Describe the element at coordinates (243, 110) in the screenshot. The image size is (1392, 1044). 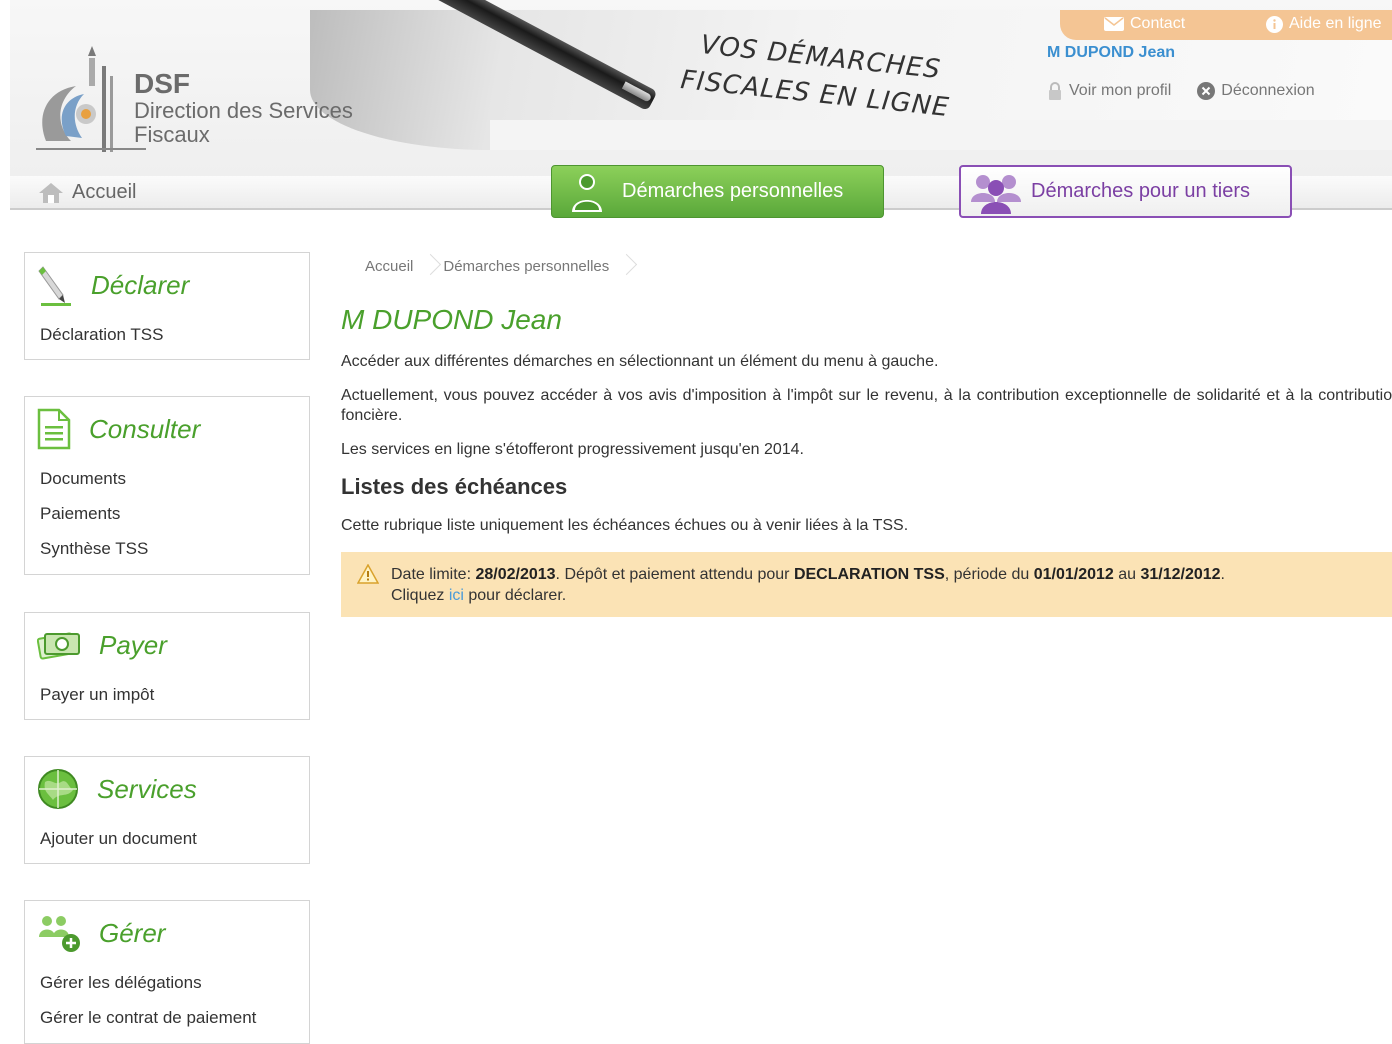
I see `logo-line1: Direction des Services` at that location.